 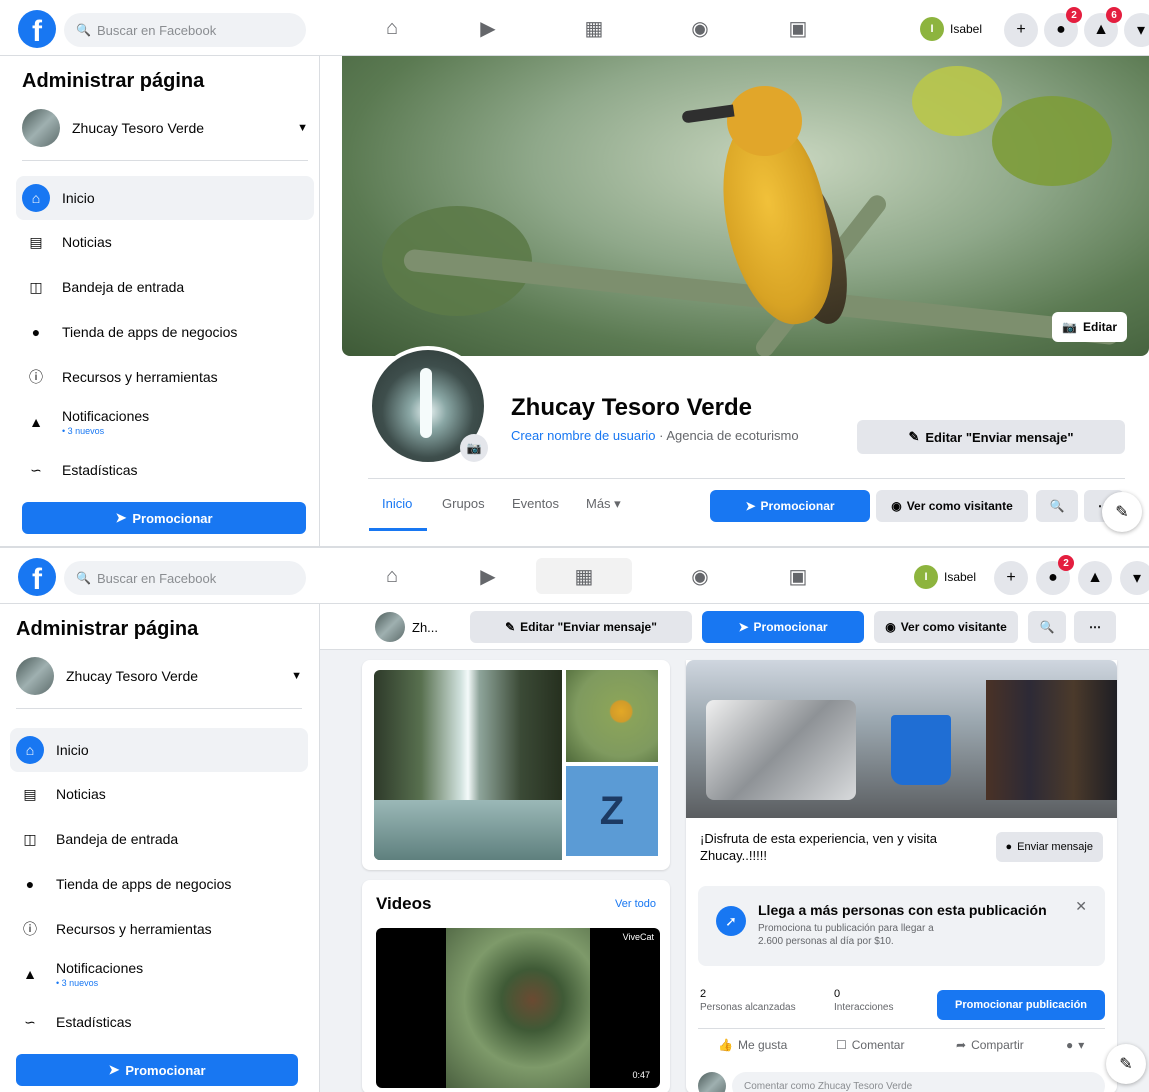 What do you see at coordinates (535, 503) in the screenshot?
I see `tab-eventos: Eventos` at bounding box center [535, 503].